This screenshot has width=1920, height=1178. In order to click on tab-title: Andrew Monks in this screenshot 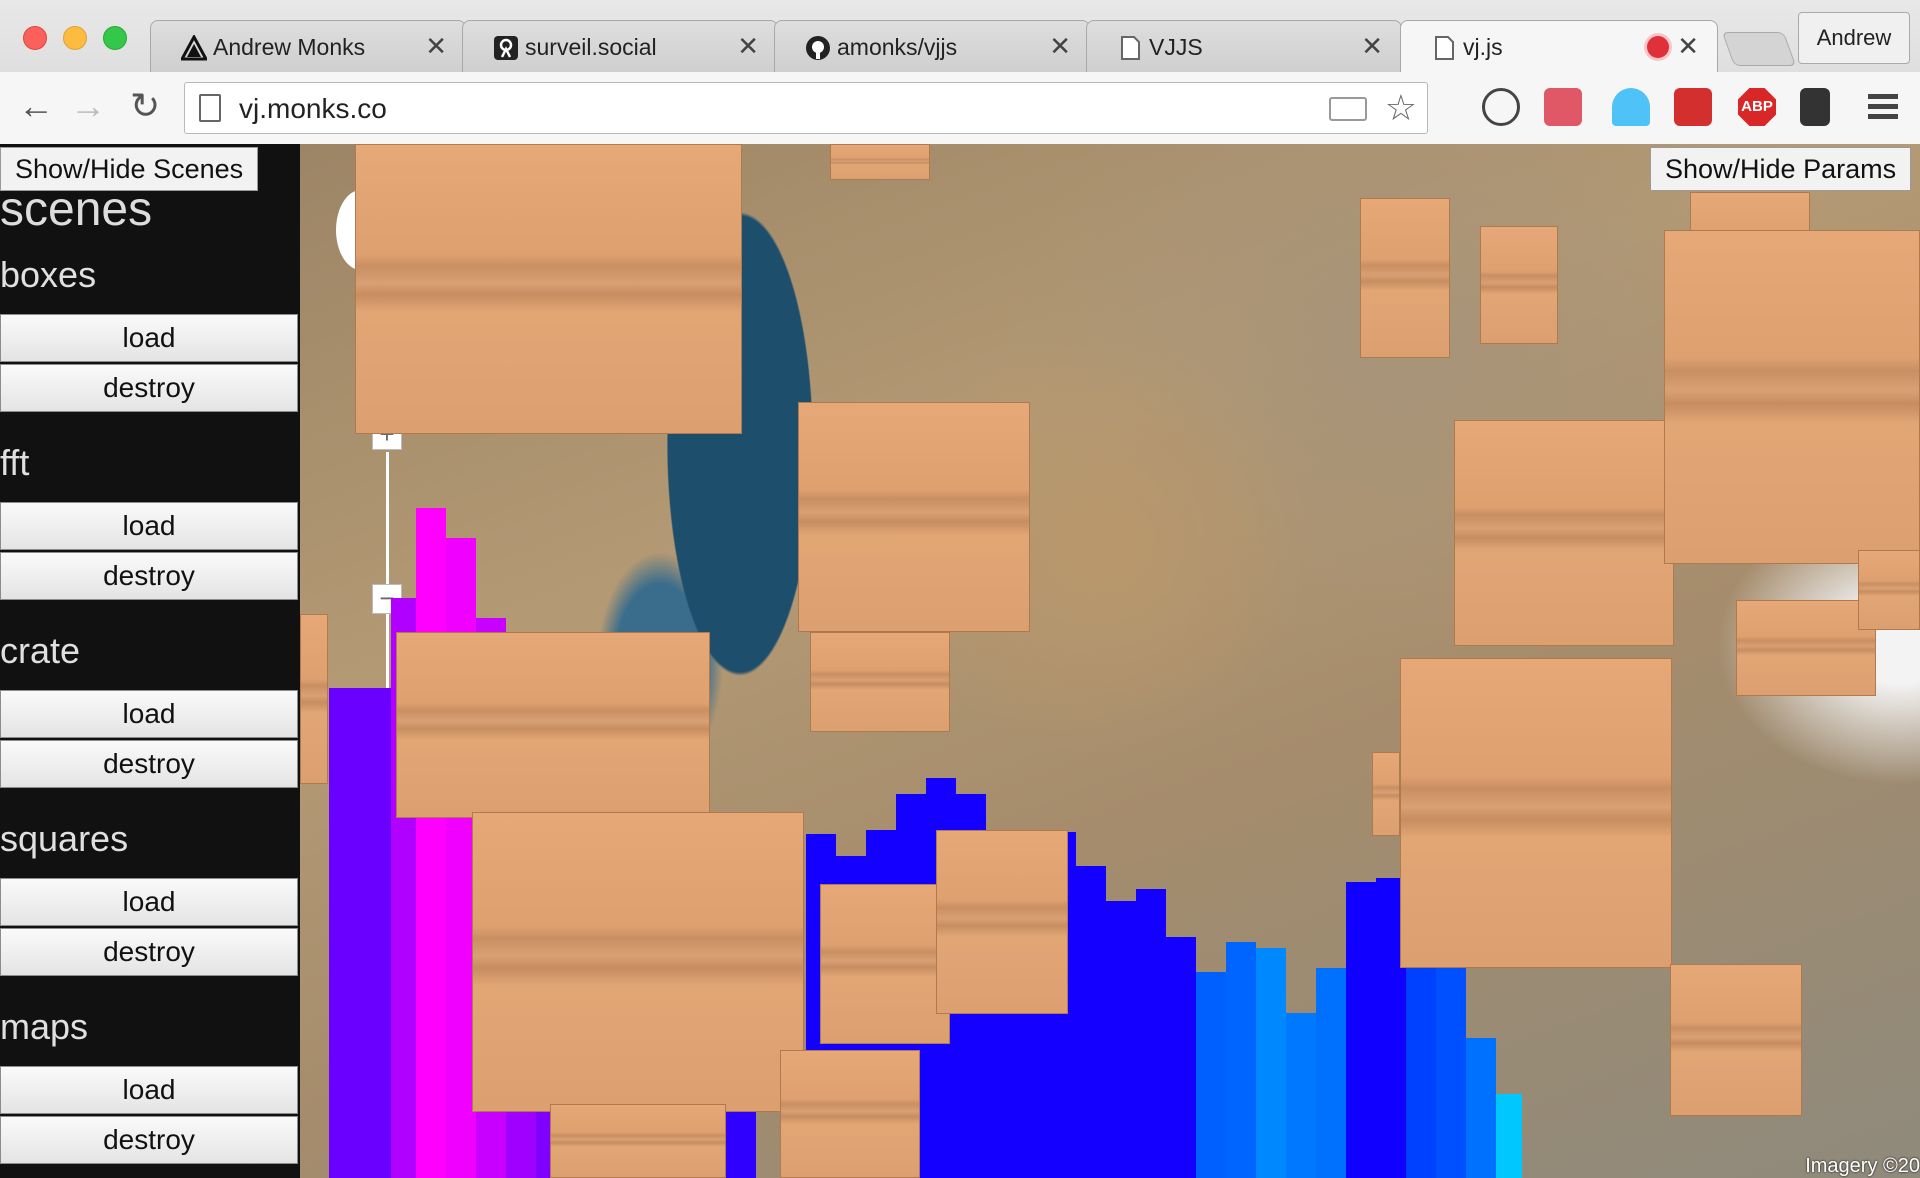, I will do `click(289, 47)`.